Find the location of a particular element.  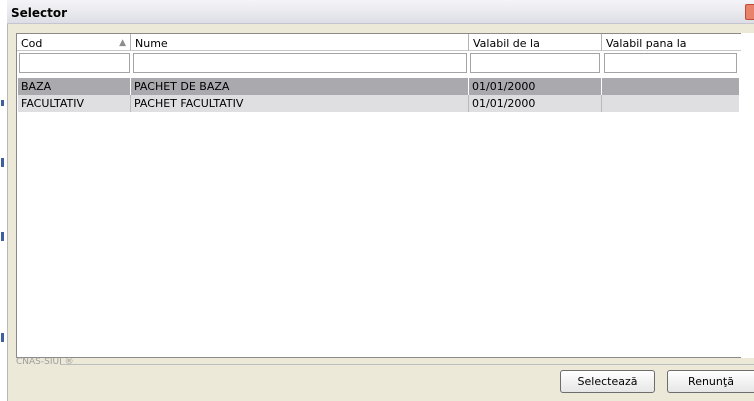

column-header-label: Valabil pana la is located at coordinates (646, 43).